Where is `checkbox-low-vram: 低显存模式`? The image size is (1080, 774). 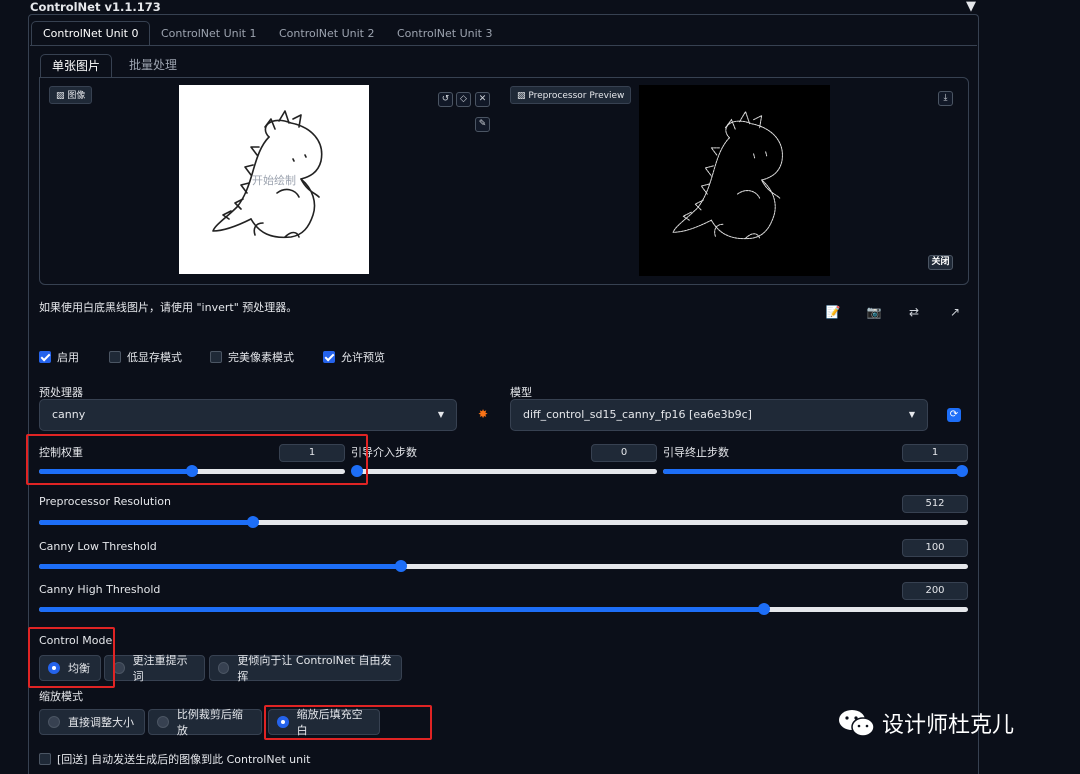
checkbox-low-vram: 低显存模式 is located at coordinates (145, 357).